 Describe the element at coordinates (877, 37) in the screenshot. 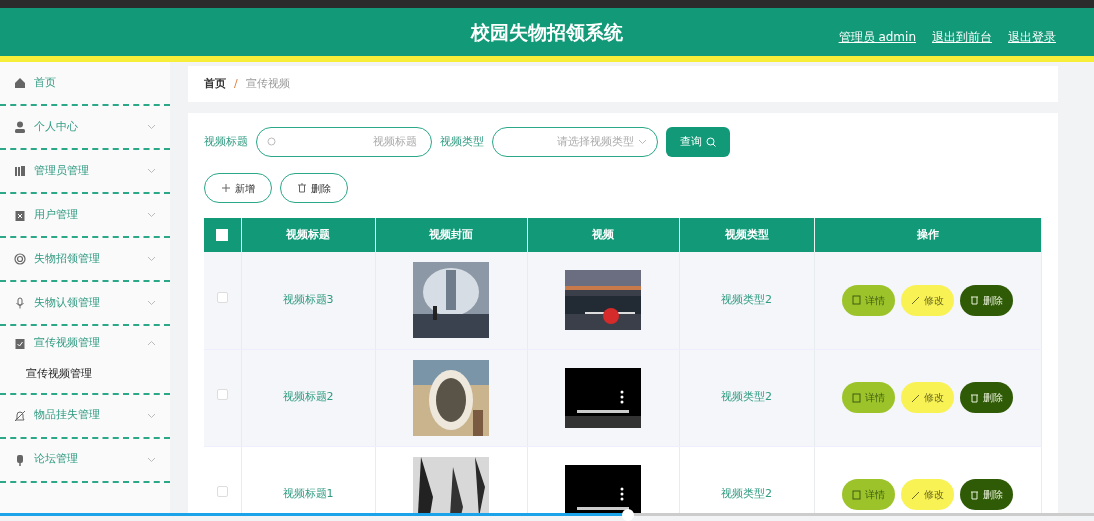

I see `header-link: 管理员 admin` at that location.